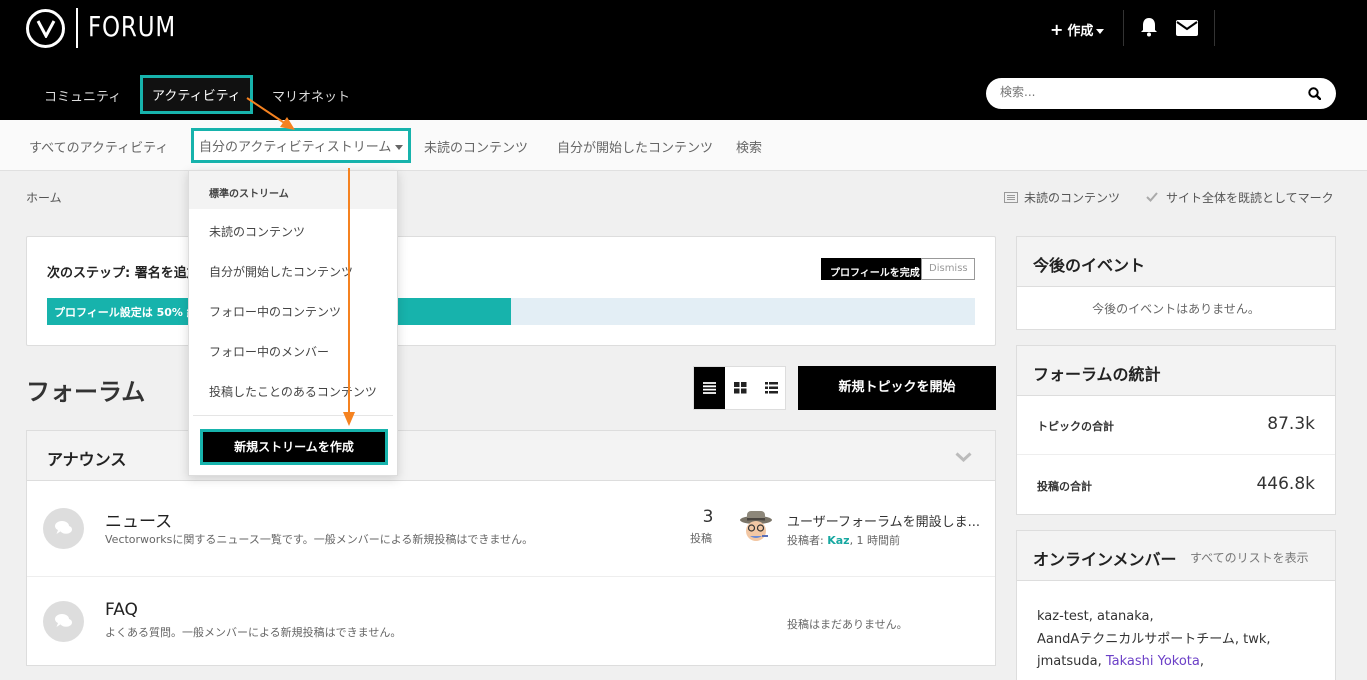 The image size is (1367, 680). Describe the element at coordinates (1176, 371) in the screenshot. I see `widget-header: フォーラムの統計` at that location.